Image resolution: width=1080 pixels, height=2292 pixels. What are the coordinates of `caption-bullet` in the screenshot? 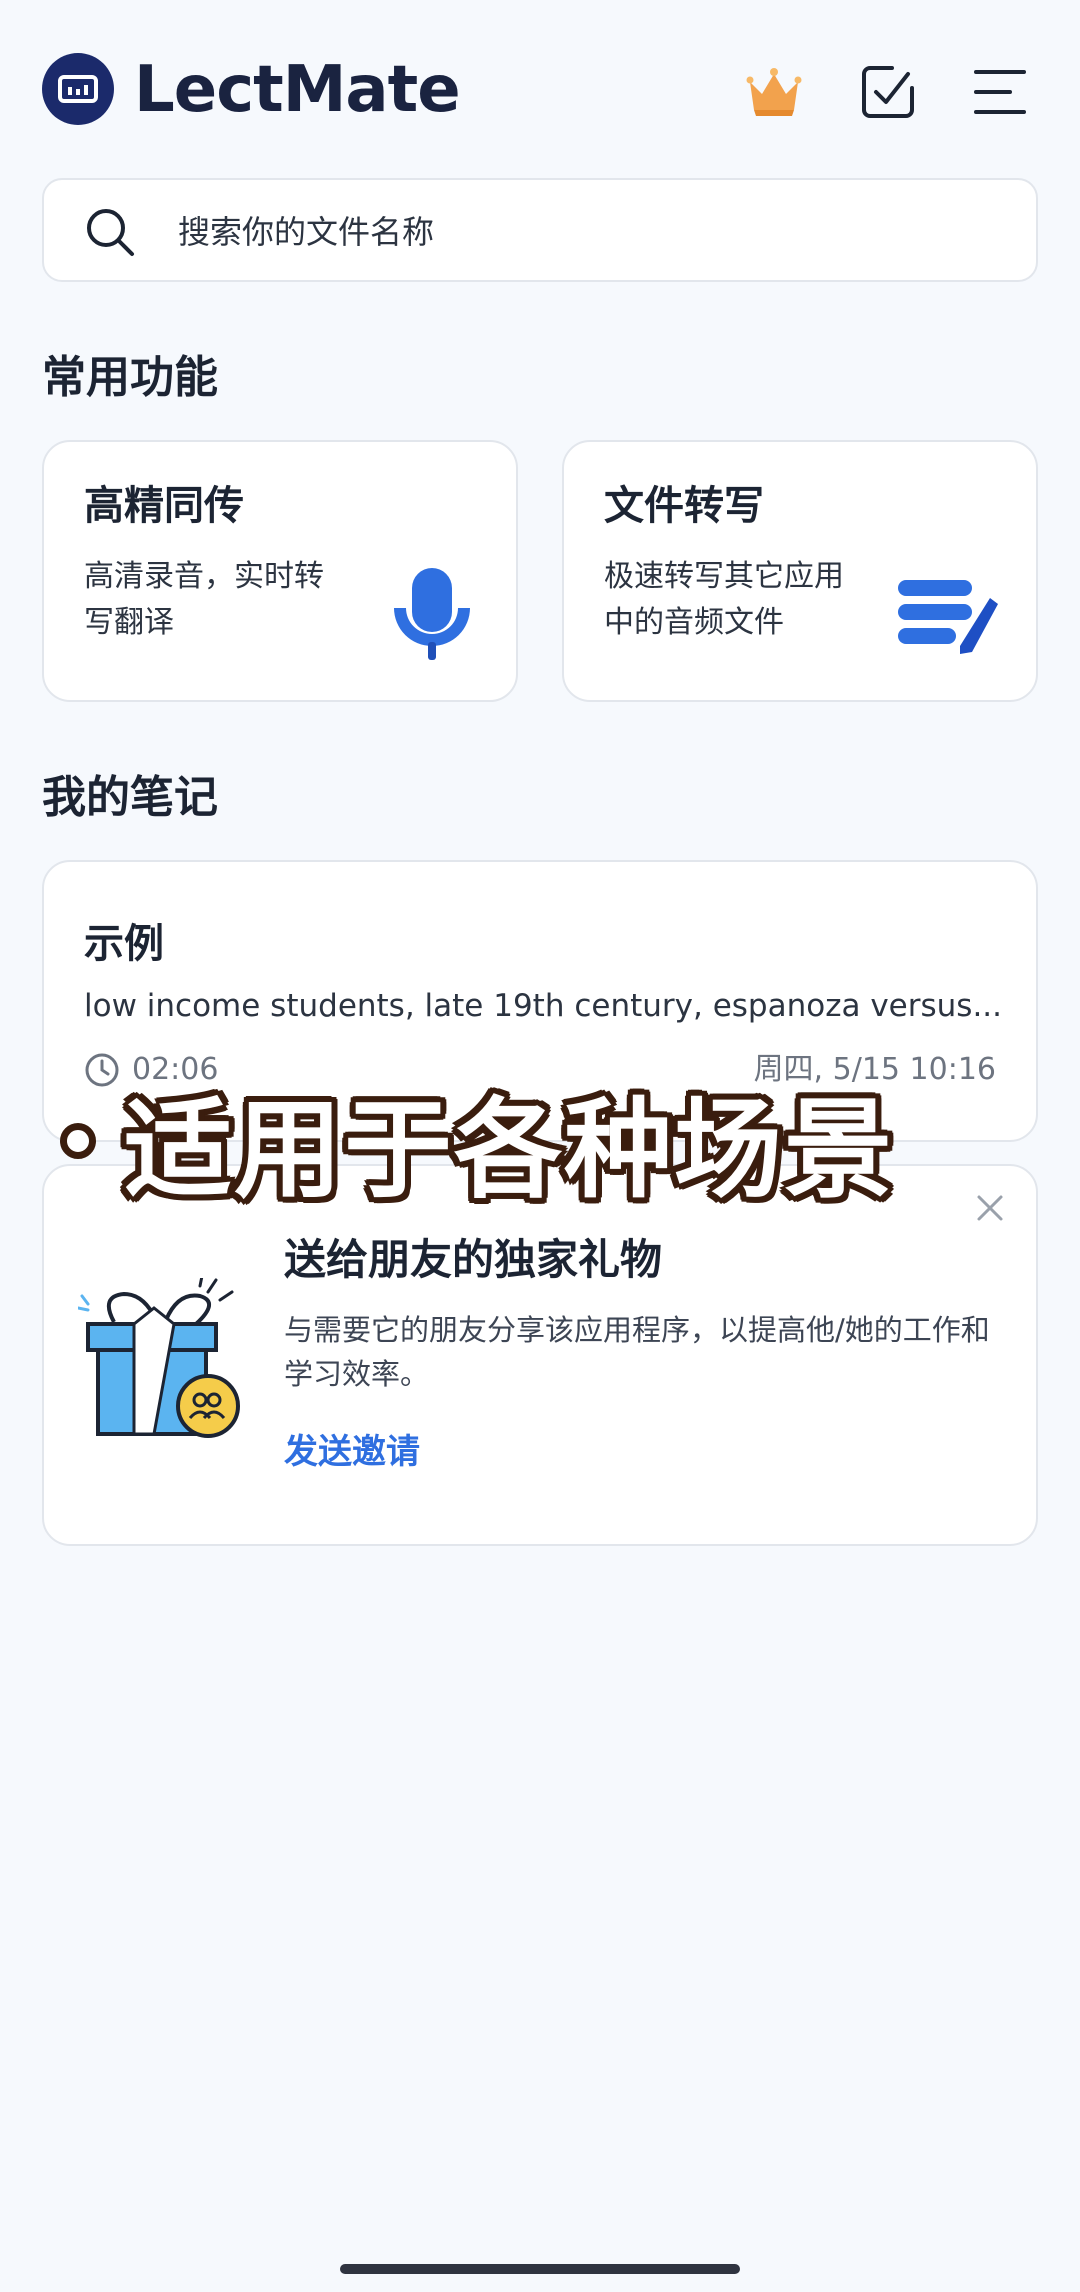 It's located at (78, 1141).